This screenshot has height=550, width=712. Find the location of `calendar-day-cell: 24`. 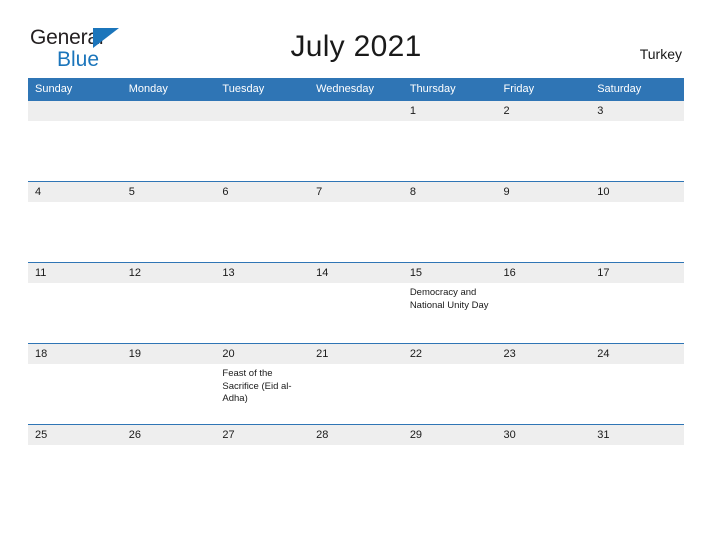

calendar-day-cell: 24 is located at coordinates (637, 383).